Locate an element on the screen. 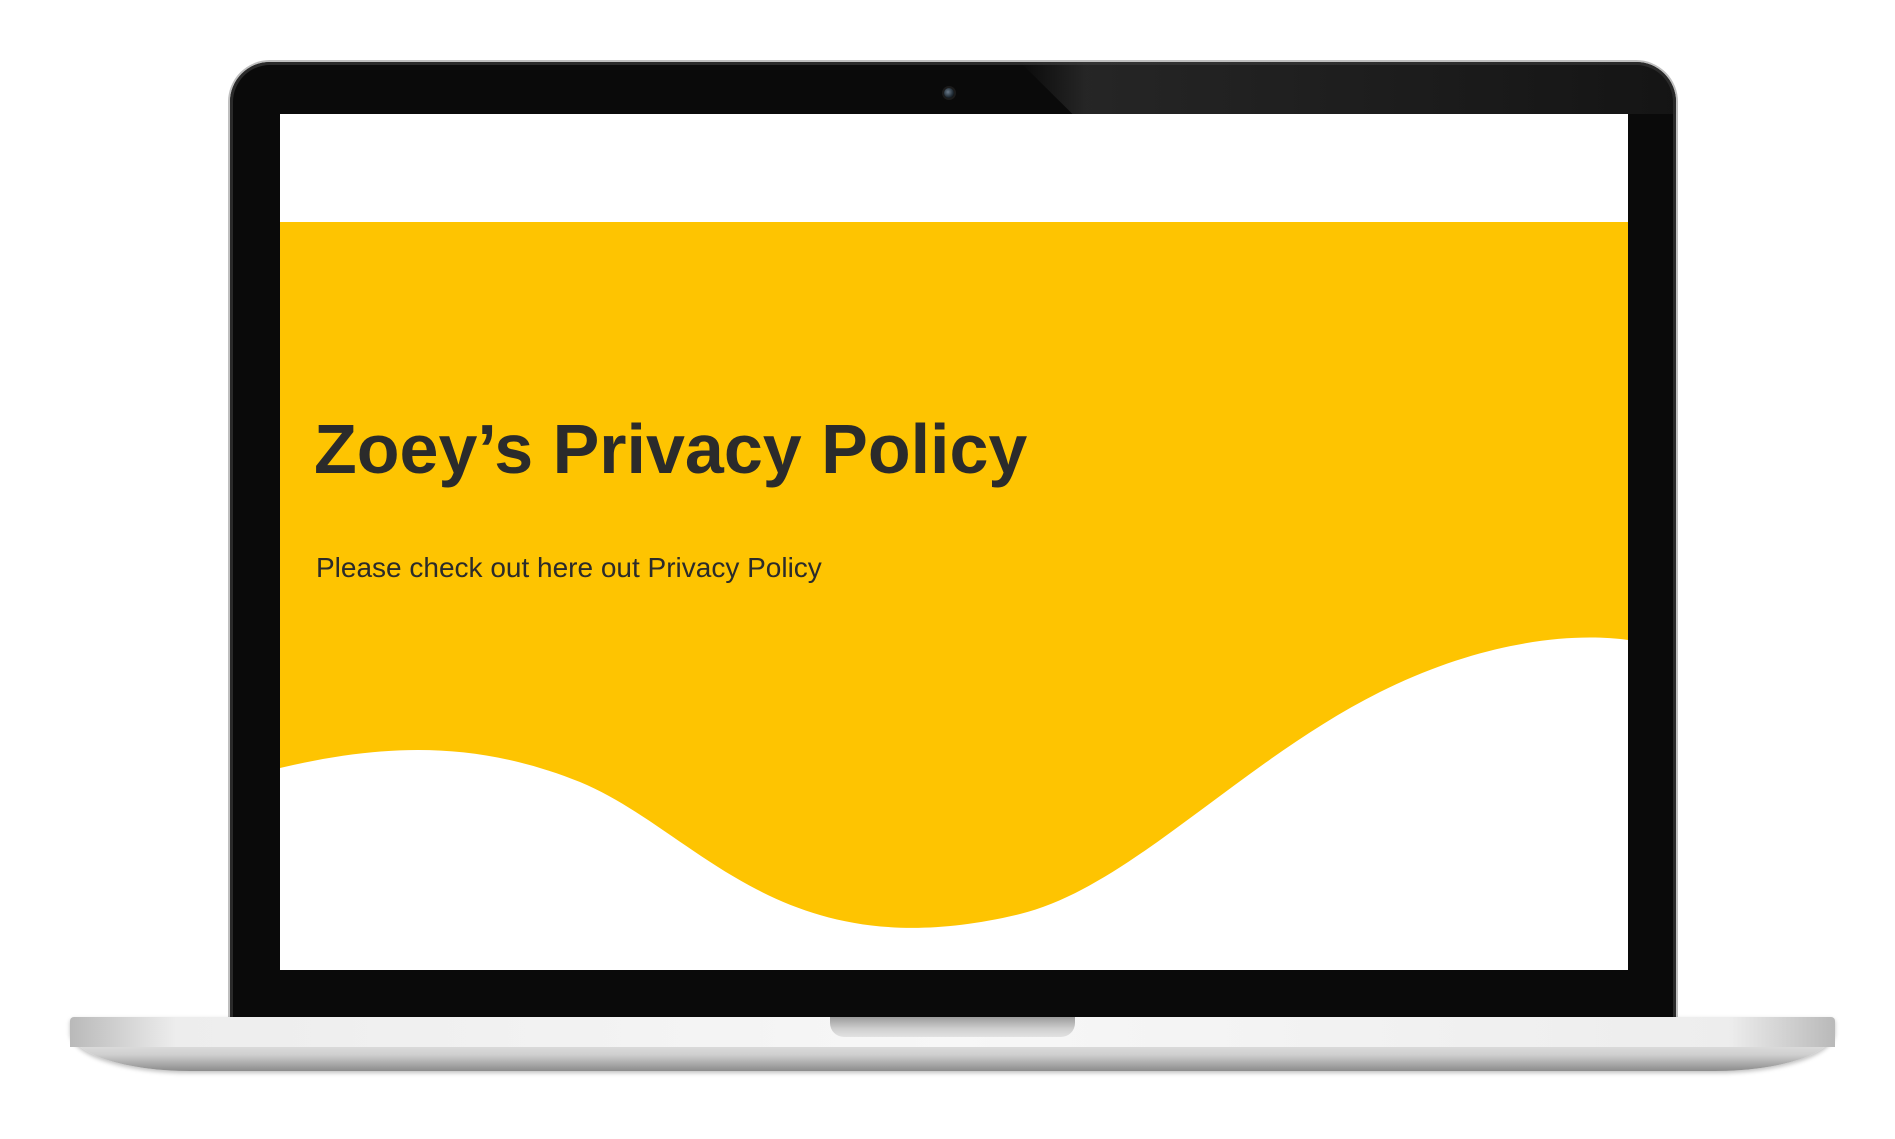 The image size is (1895, 1139). base-notch is located at coordinates (952, 1027).